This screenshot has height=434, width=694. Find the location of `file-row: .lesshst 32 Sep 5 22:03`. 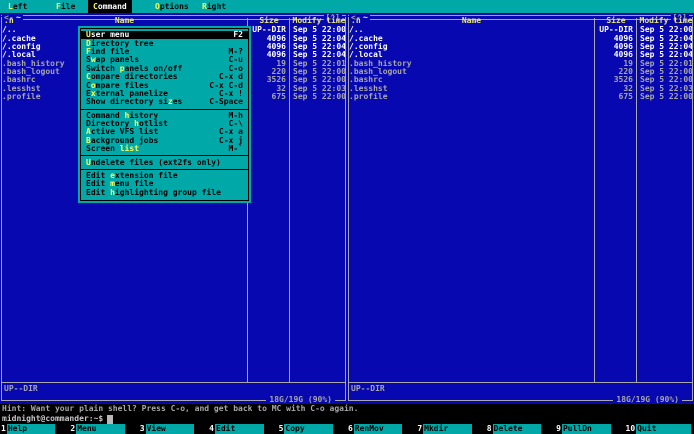

file-row: .lesshst 32 Sep 5 22:03 is located at coordinates (520, 88).